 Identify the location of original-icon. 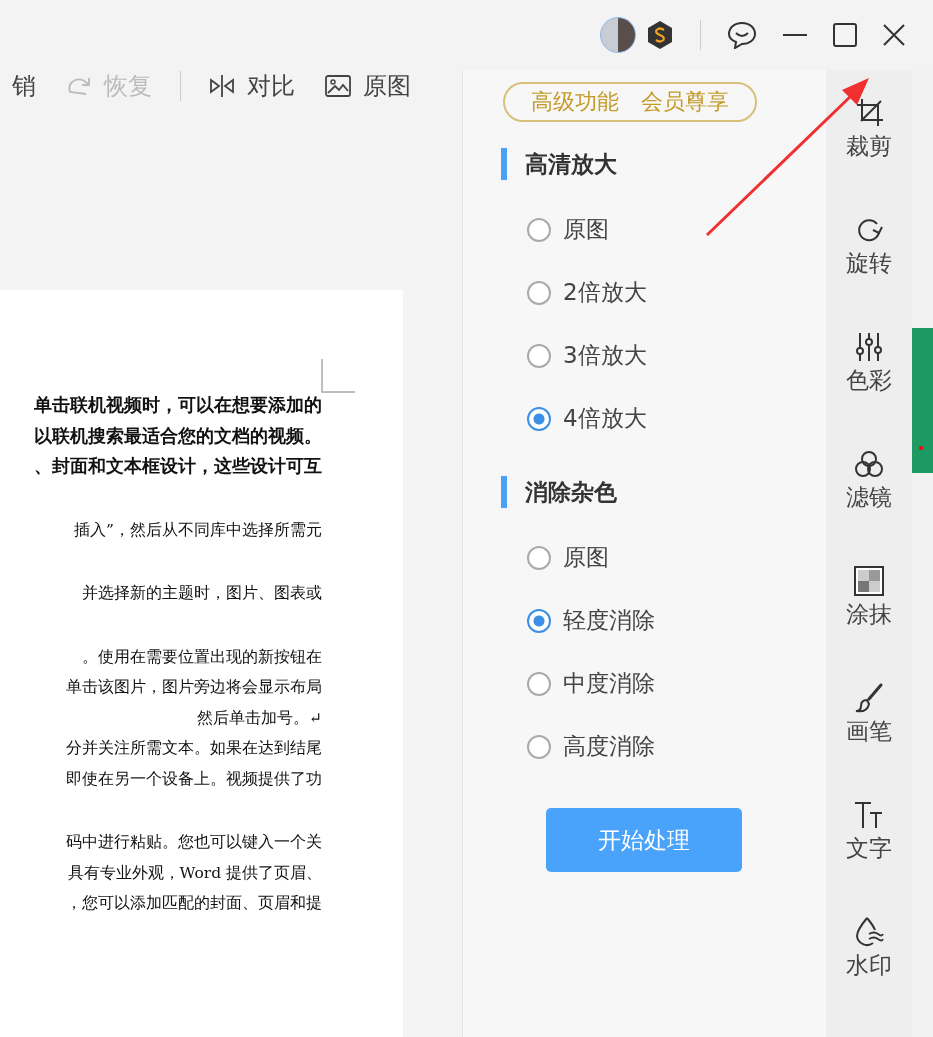
(338, 86).